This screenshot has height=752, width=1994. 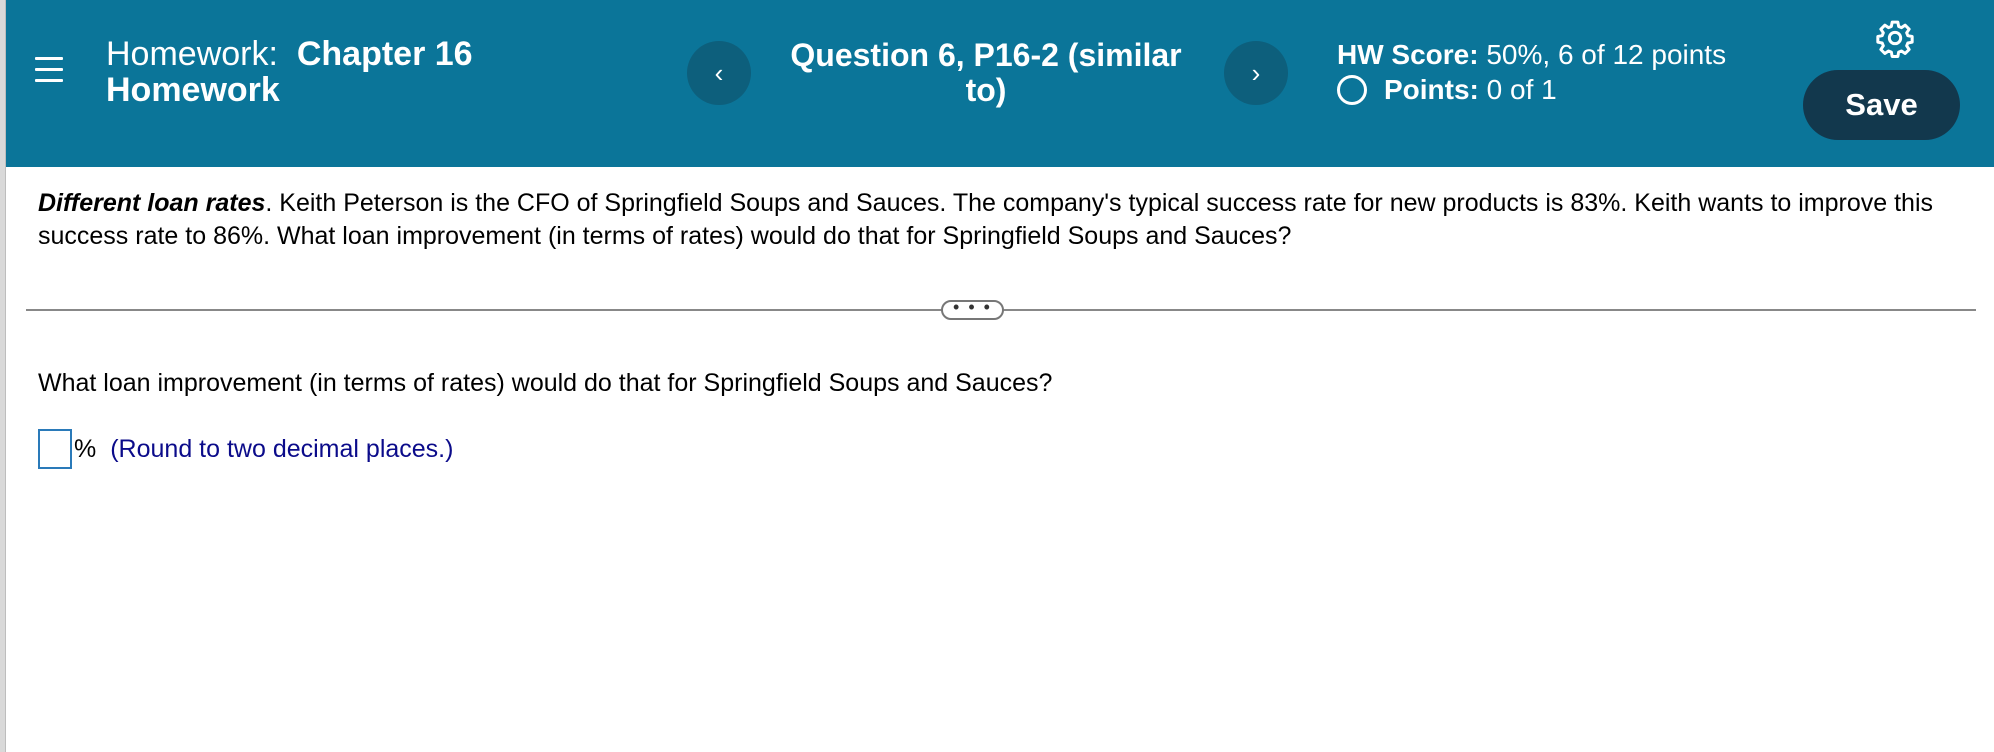 What do you see at coordinates (326, 72) in the screenshot?
I see `homework-title: Homework: Chapter 16 Homework` at bounding box center [326, 72].